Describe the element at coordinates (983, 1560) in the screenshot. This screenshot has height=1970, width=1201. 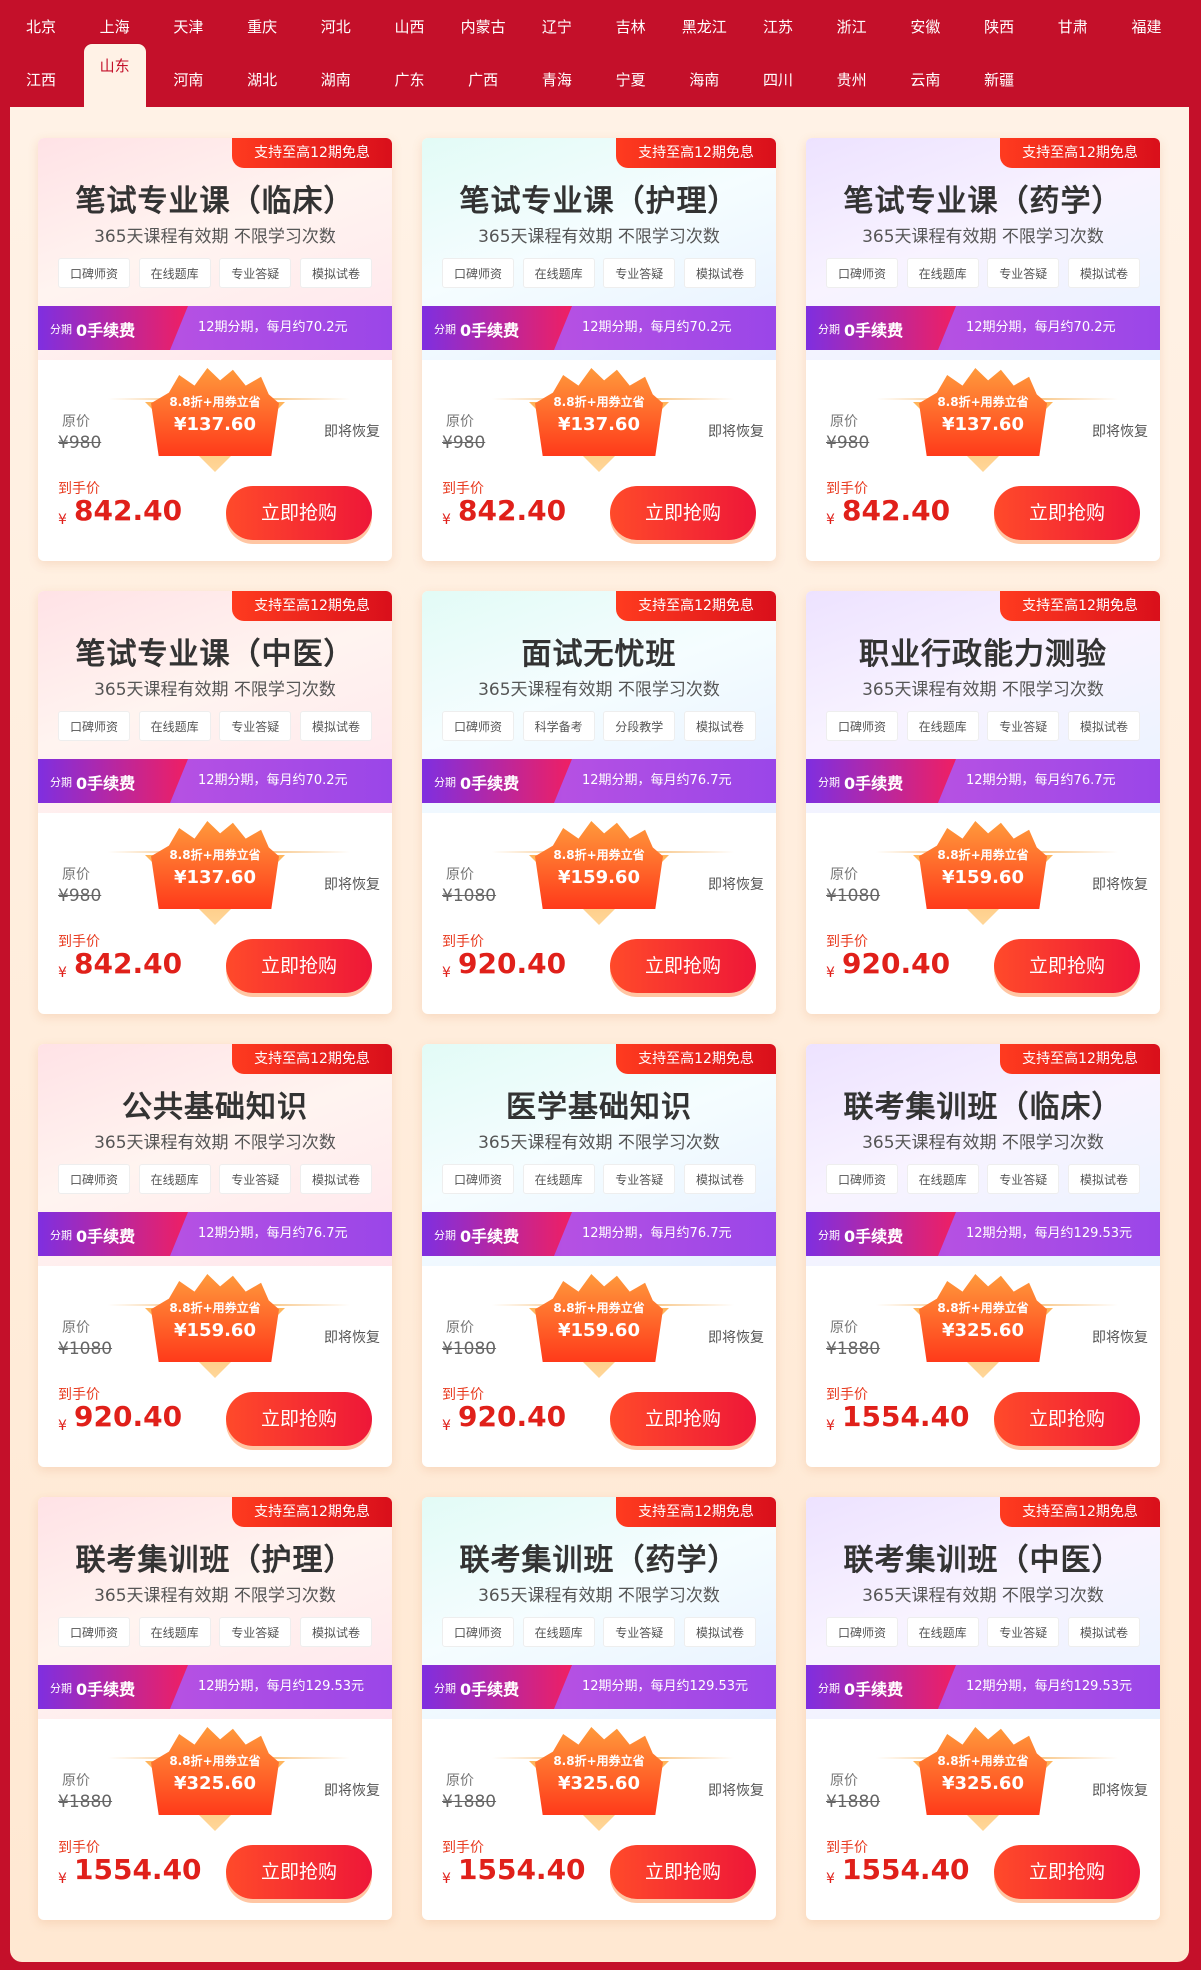
I see `course-title: 联考集训班（中医）` at that location.